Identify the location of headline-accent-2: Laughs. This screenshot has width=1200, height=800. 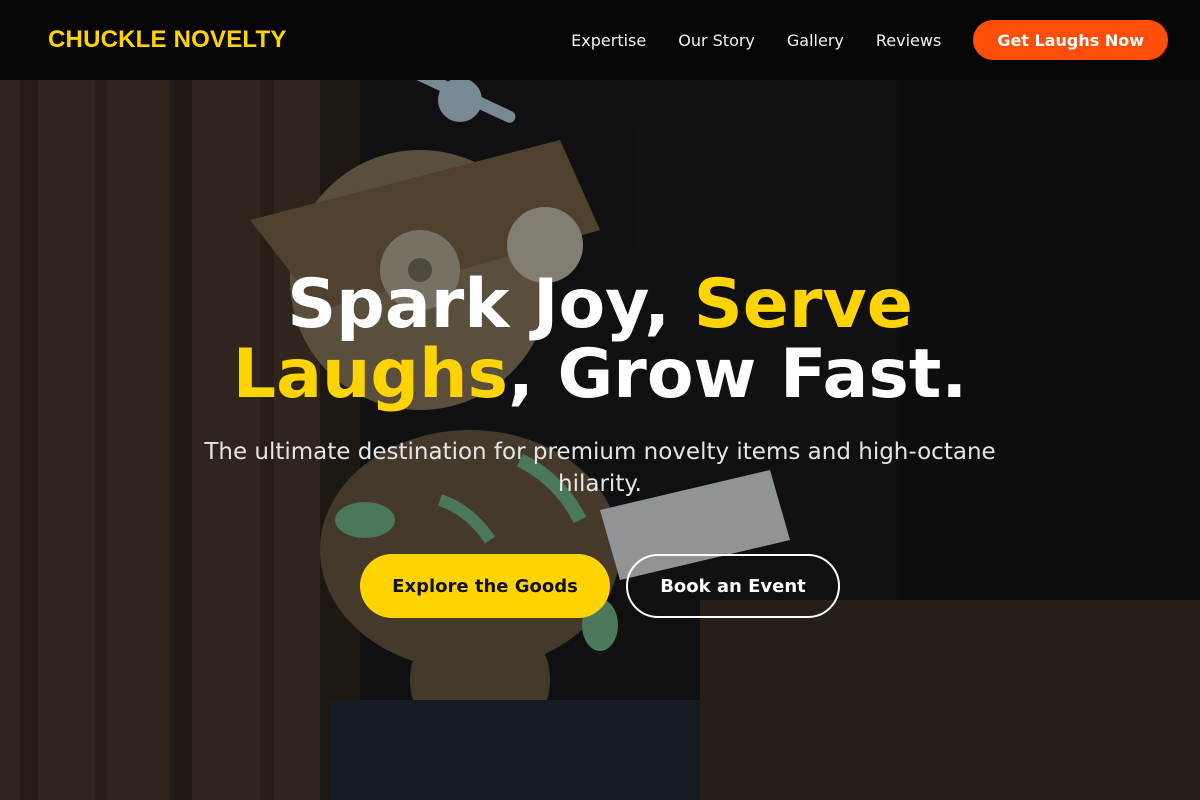
(370, 374).